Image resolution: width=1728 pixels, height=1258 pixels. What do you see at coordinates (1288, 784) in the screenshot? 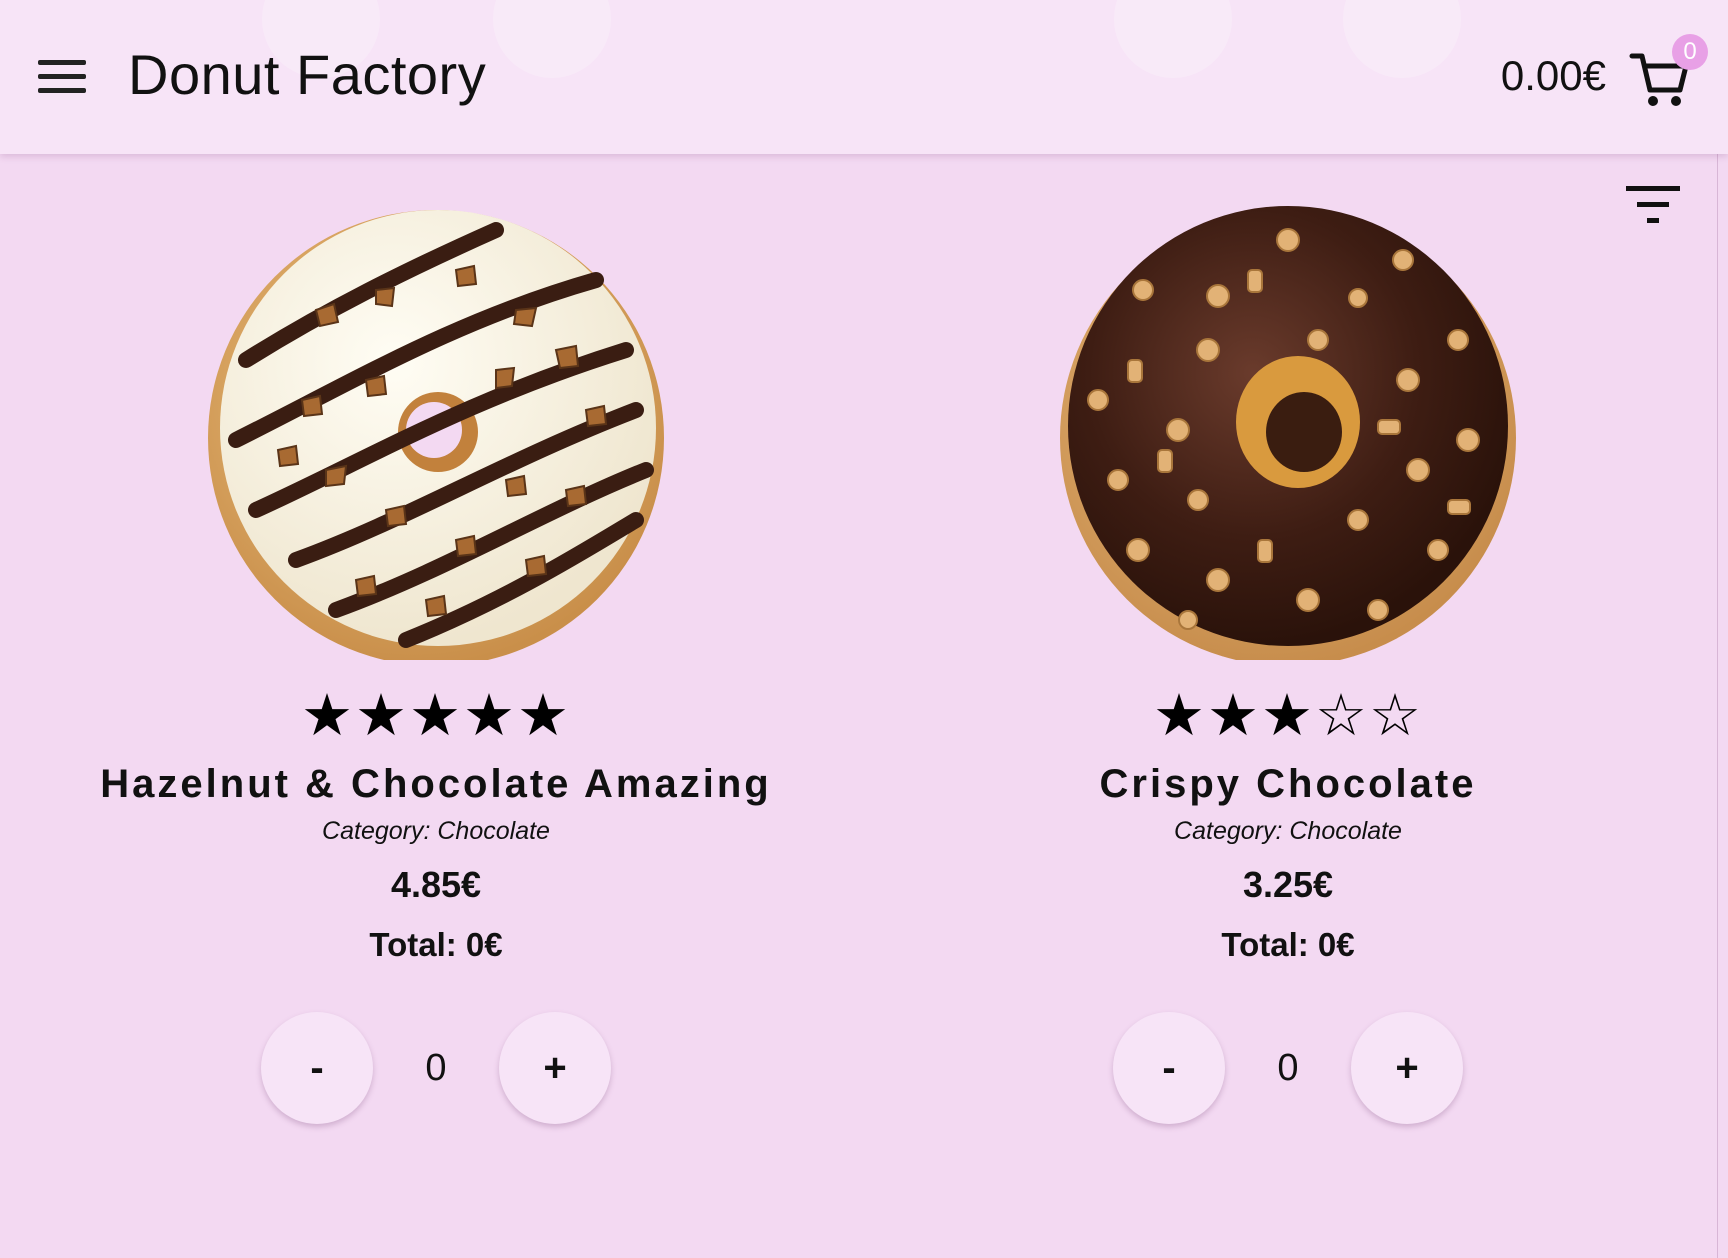
I see `product-name: Crispy Chocolate` at bounding box center [1288, 784].